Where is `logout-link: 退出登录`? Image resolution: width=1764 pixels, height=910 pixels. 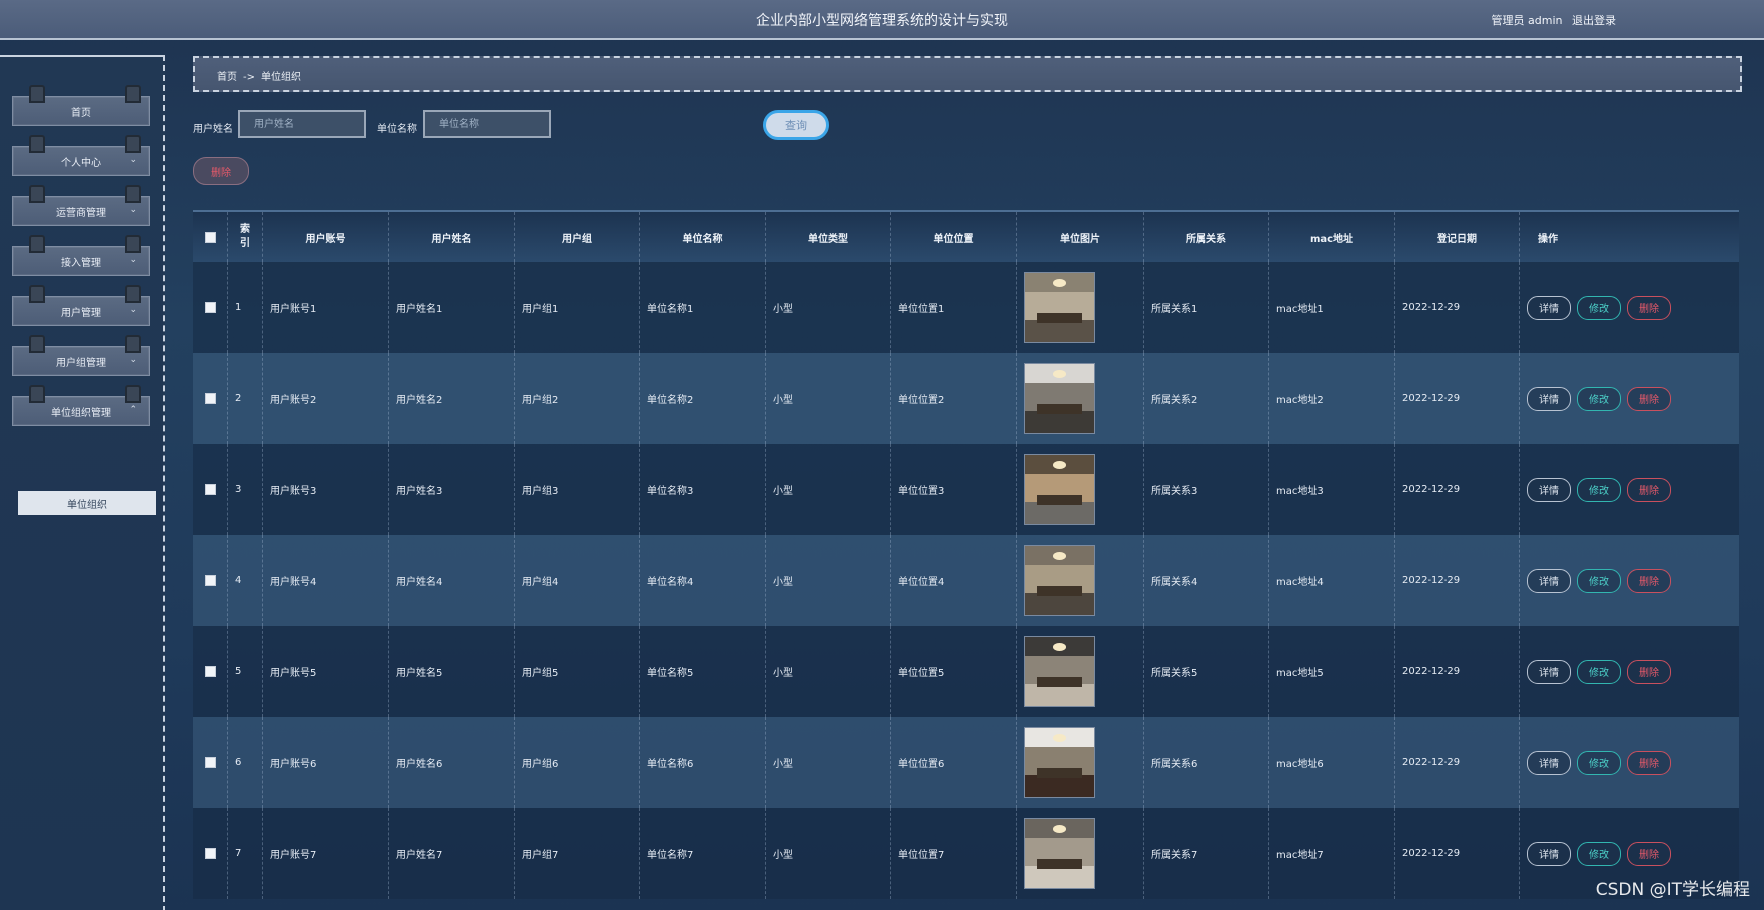 logout-link: 退出登录 is located at coordinates (1594, 20).